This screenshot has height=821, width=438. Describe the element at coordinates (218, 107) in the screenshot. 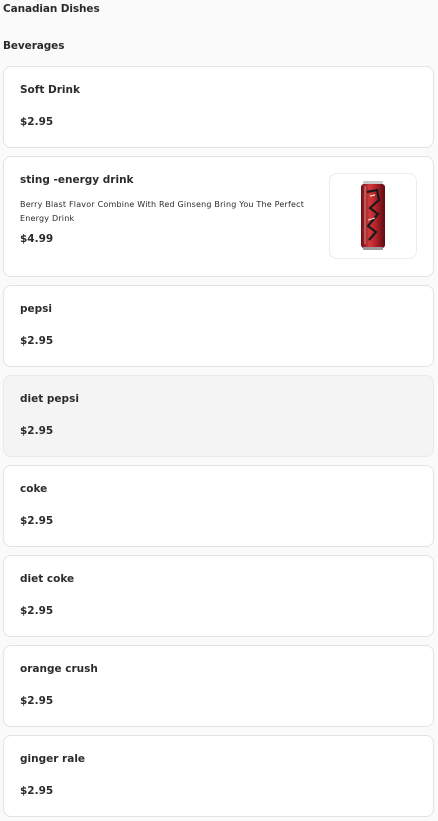

I see `menu-item-card: Soft Drink $2.95` at that location.